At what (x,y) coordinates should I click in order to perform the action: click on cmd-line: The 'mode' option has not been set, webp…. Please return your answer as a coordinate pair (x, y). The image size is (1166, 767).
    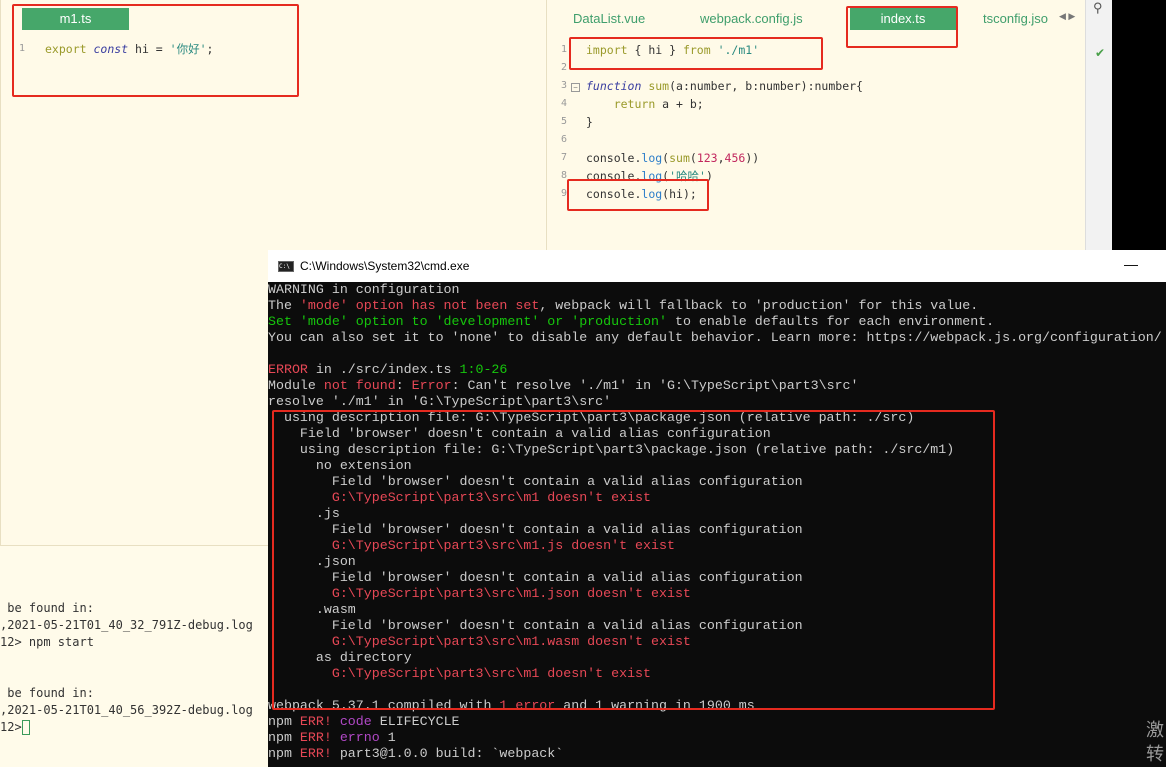
    Looking at the image, I should click on (715, 306).